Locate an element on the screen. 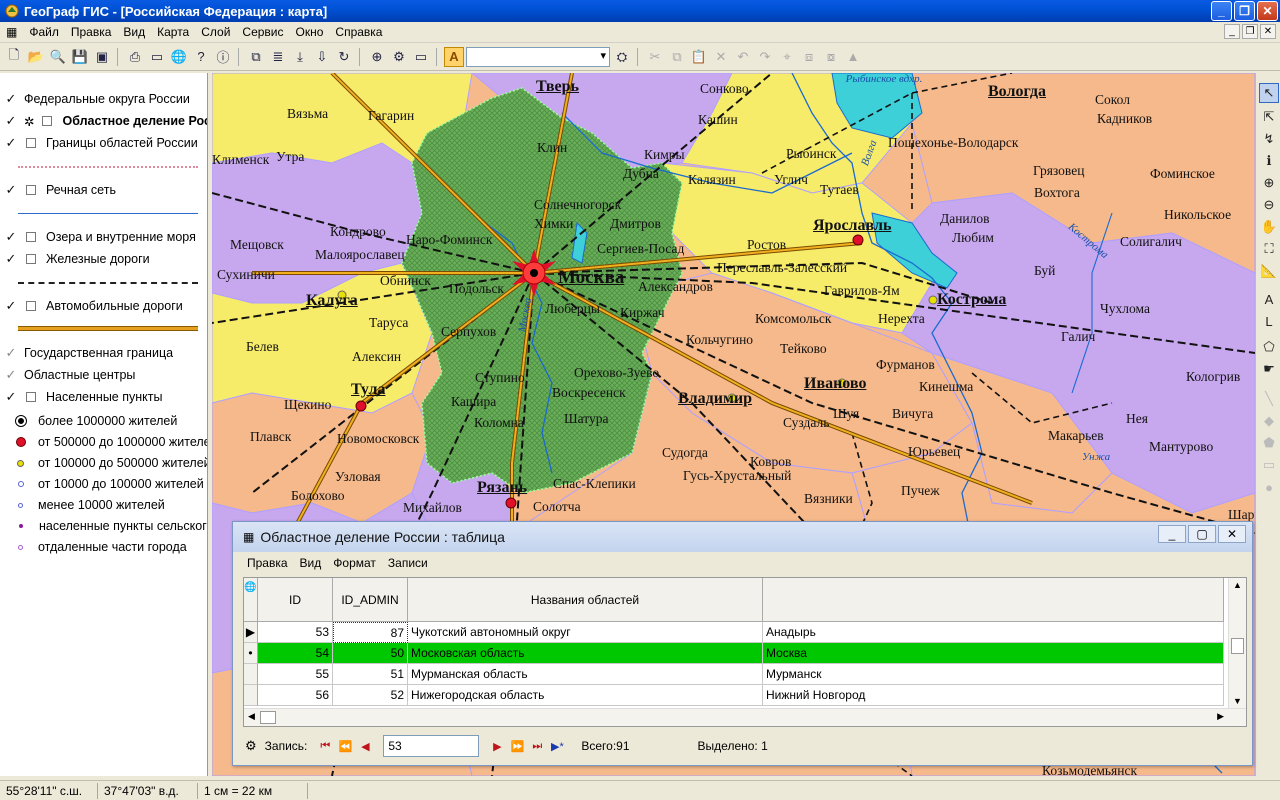 This screenshot has height=800, width=1280. delete-icon: ✕ is located at coordinates (721, 57).